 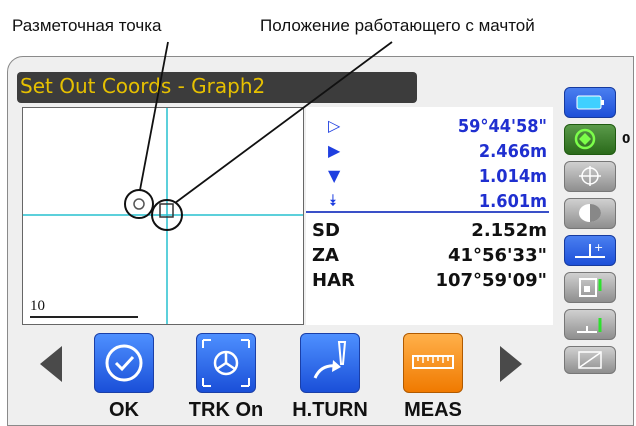 What do you see at coordinates (491, 280) in the screenshot?
I see `har-value: 107°59'09"` at bounding box center [491, 280].